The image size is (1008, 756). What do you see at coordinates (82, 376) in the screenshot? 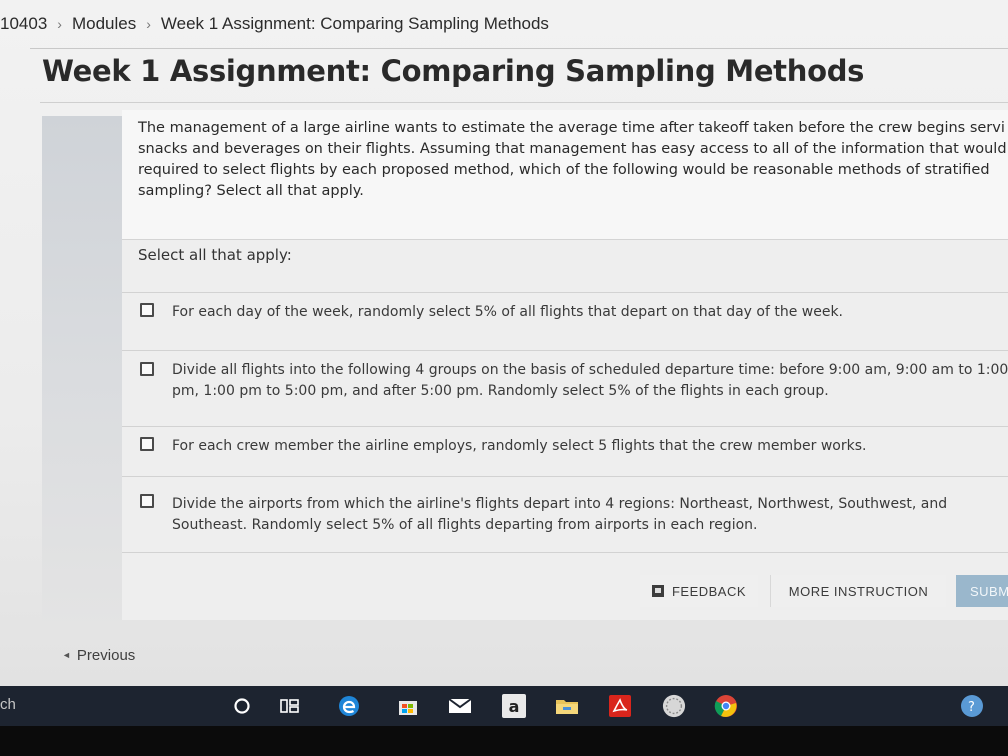
I see `question-sidebar` at bounding box center [82, 376].